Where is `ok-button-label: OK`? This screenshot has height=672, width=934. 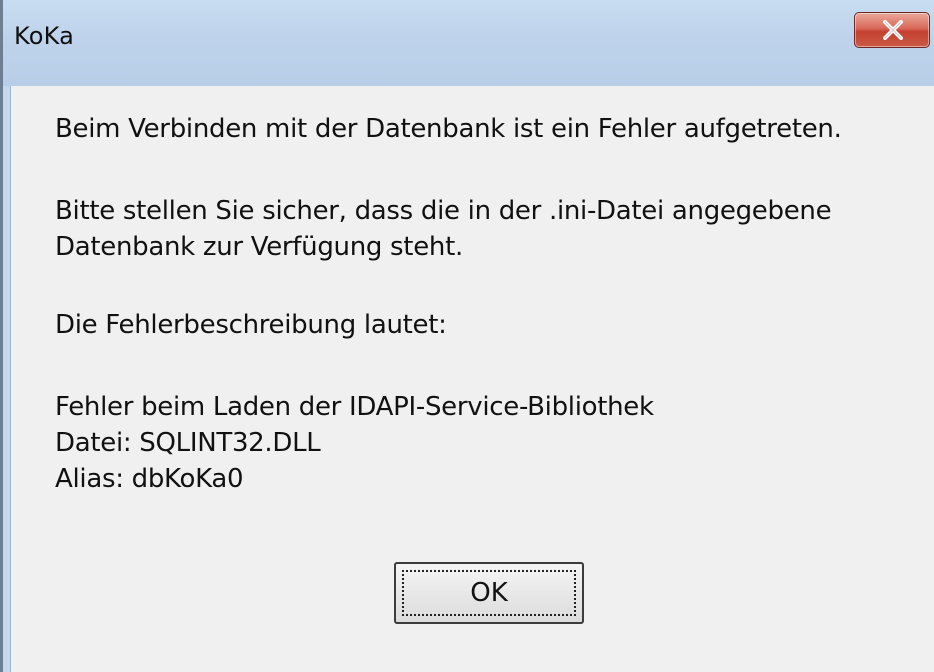 ok-button-label: OK is located at coordinates (489, 593).